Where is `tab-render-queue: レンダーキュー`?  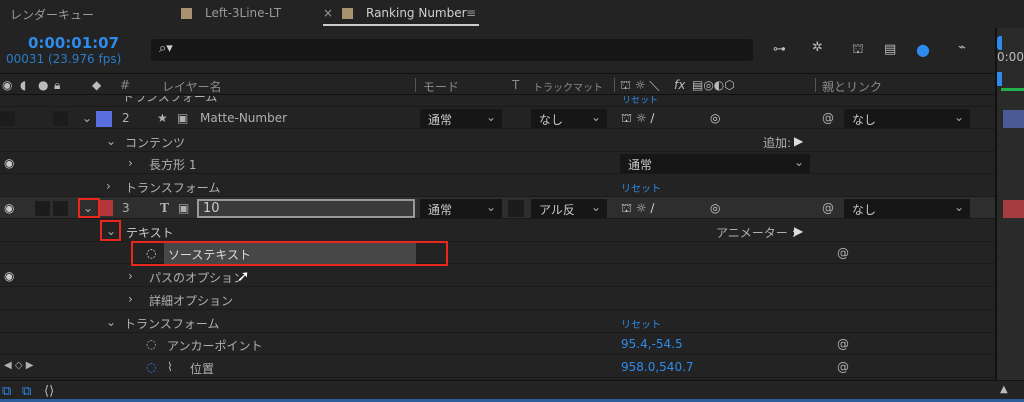
tab-render-queue: レンダーキュー is located at coordinates (52, 14).